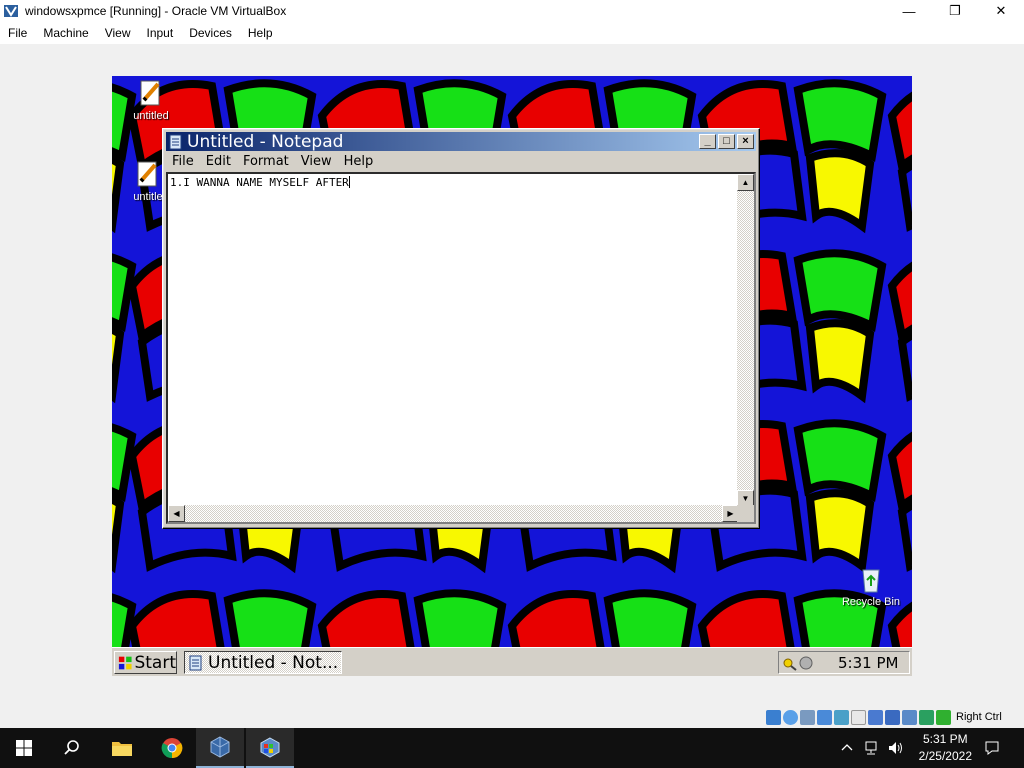 The width and height of the screenshot is (1024, 768). I want to click on notepad-title: Untitled - Notepad, so click(265, 141).